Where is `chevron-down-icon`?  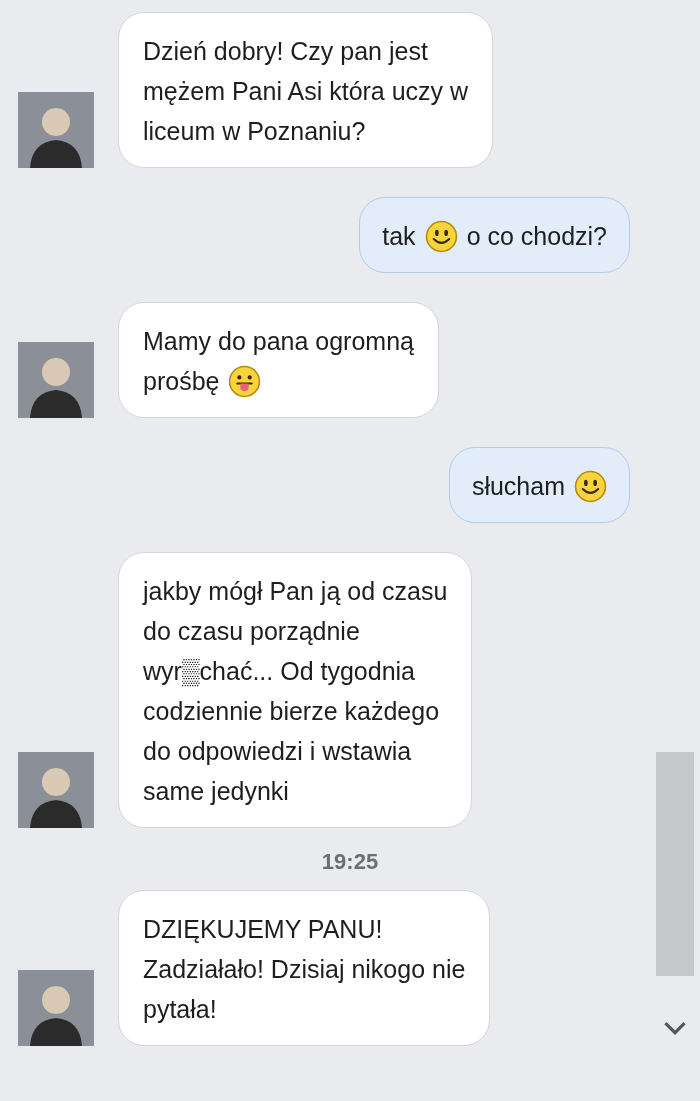 chevron-down-icon is located at coordinates (675, 1028).